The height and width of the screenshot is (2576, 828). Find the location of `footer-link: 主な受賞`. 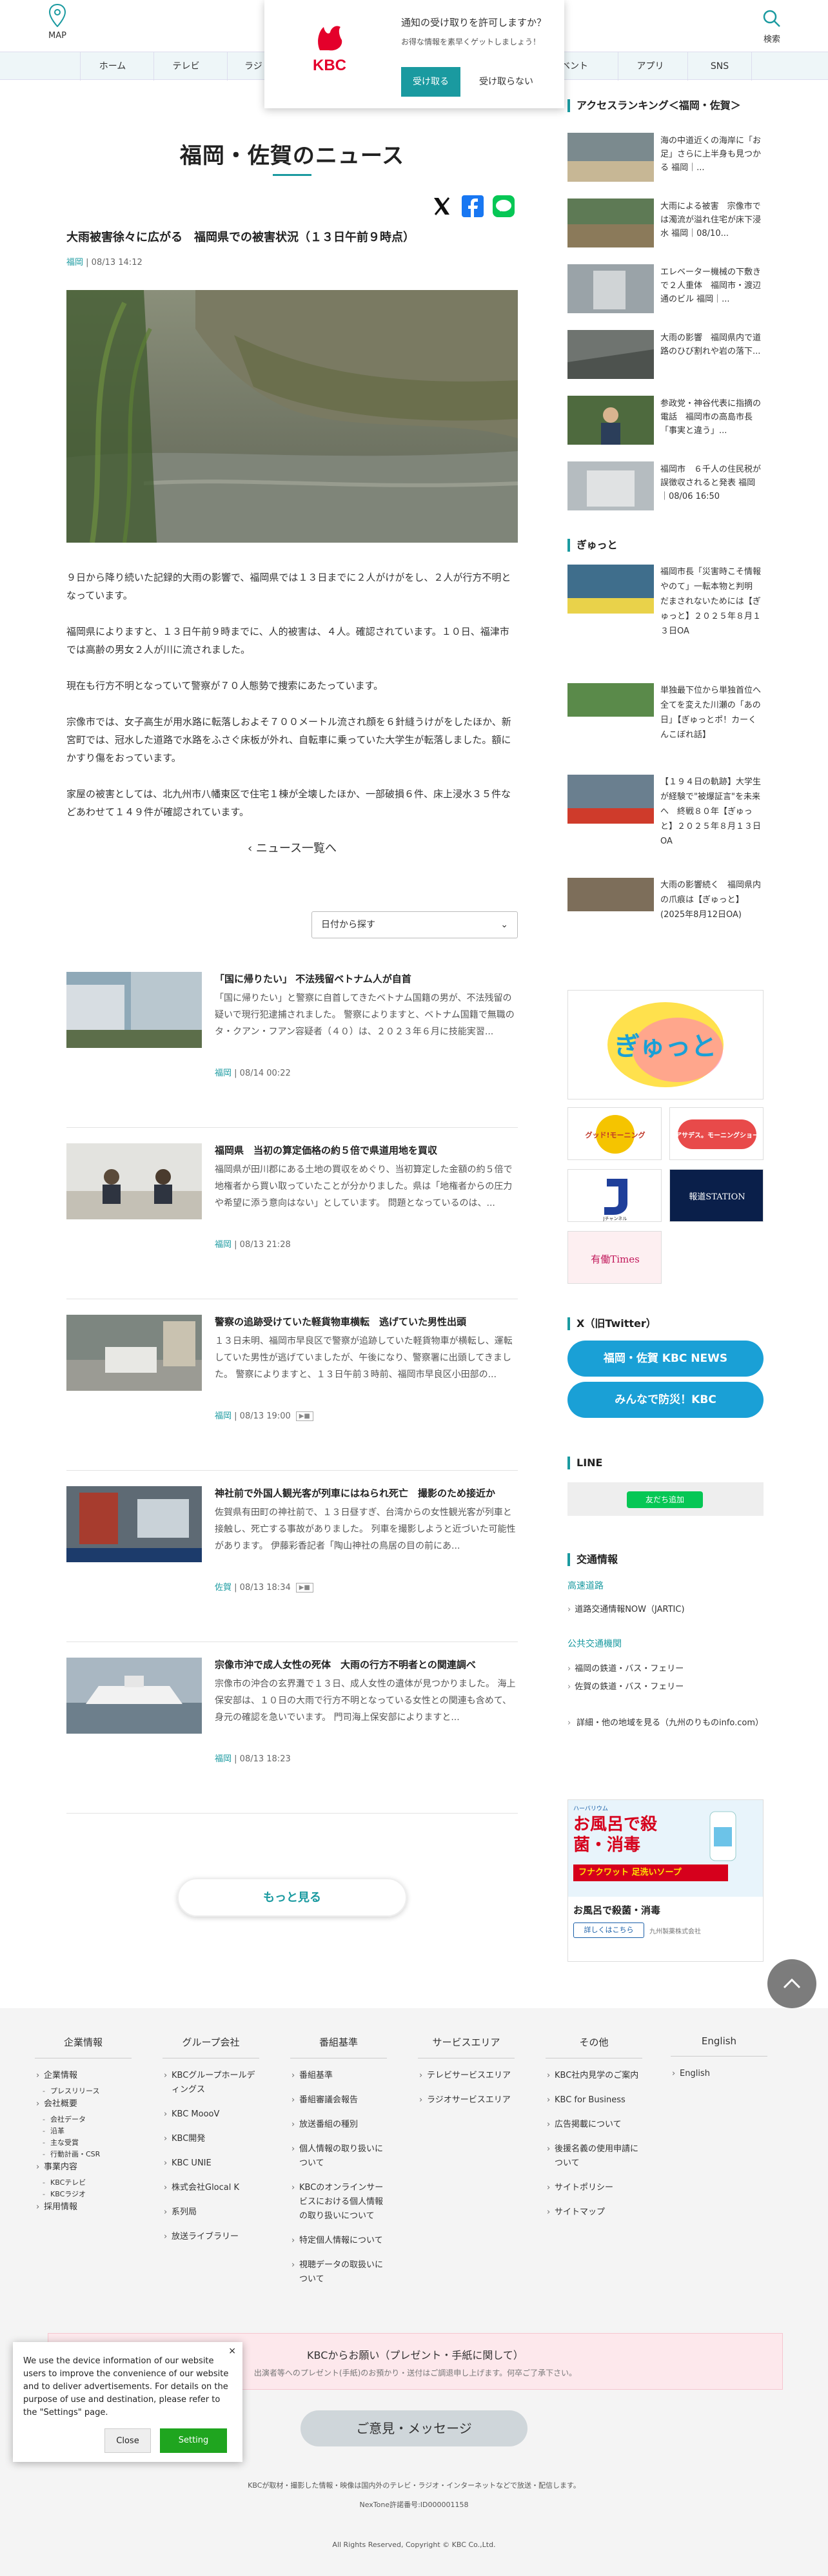

footer-link: 主な受賞 is located at coordinates (86, 2143).